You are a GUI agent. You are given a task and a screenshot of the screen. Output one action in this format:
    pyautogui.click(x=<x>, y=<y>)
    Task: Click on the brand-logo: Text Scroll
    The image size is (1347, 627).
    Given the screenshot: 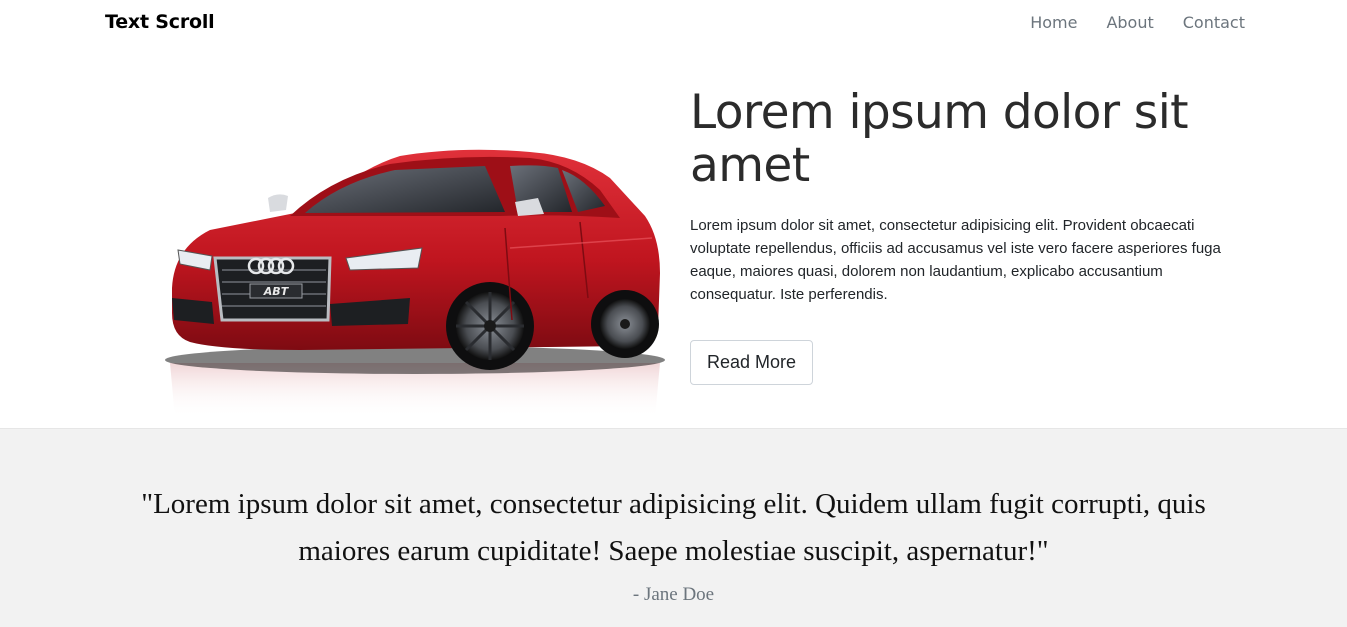 What is the action you would take?
    pyautogui.click(x=160, y=22)
    